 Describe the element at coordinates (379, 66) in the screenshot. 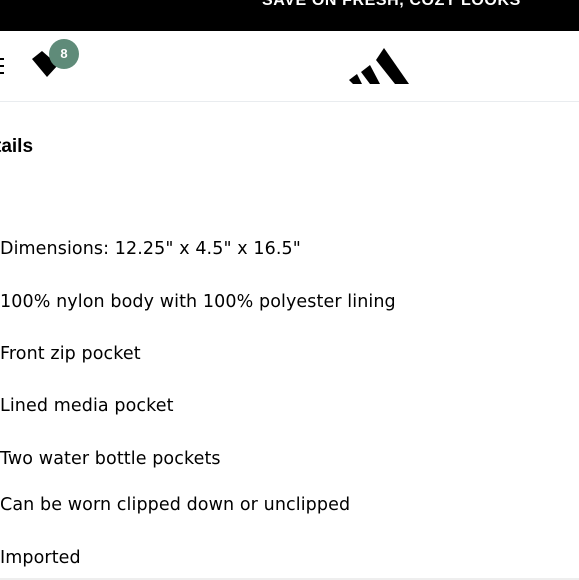

I see `adidas-logo-icon` at that location.